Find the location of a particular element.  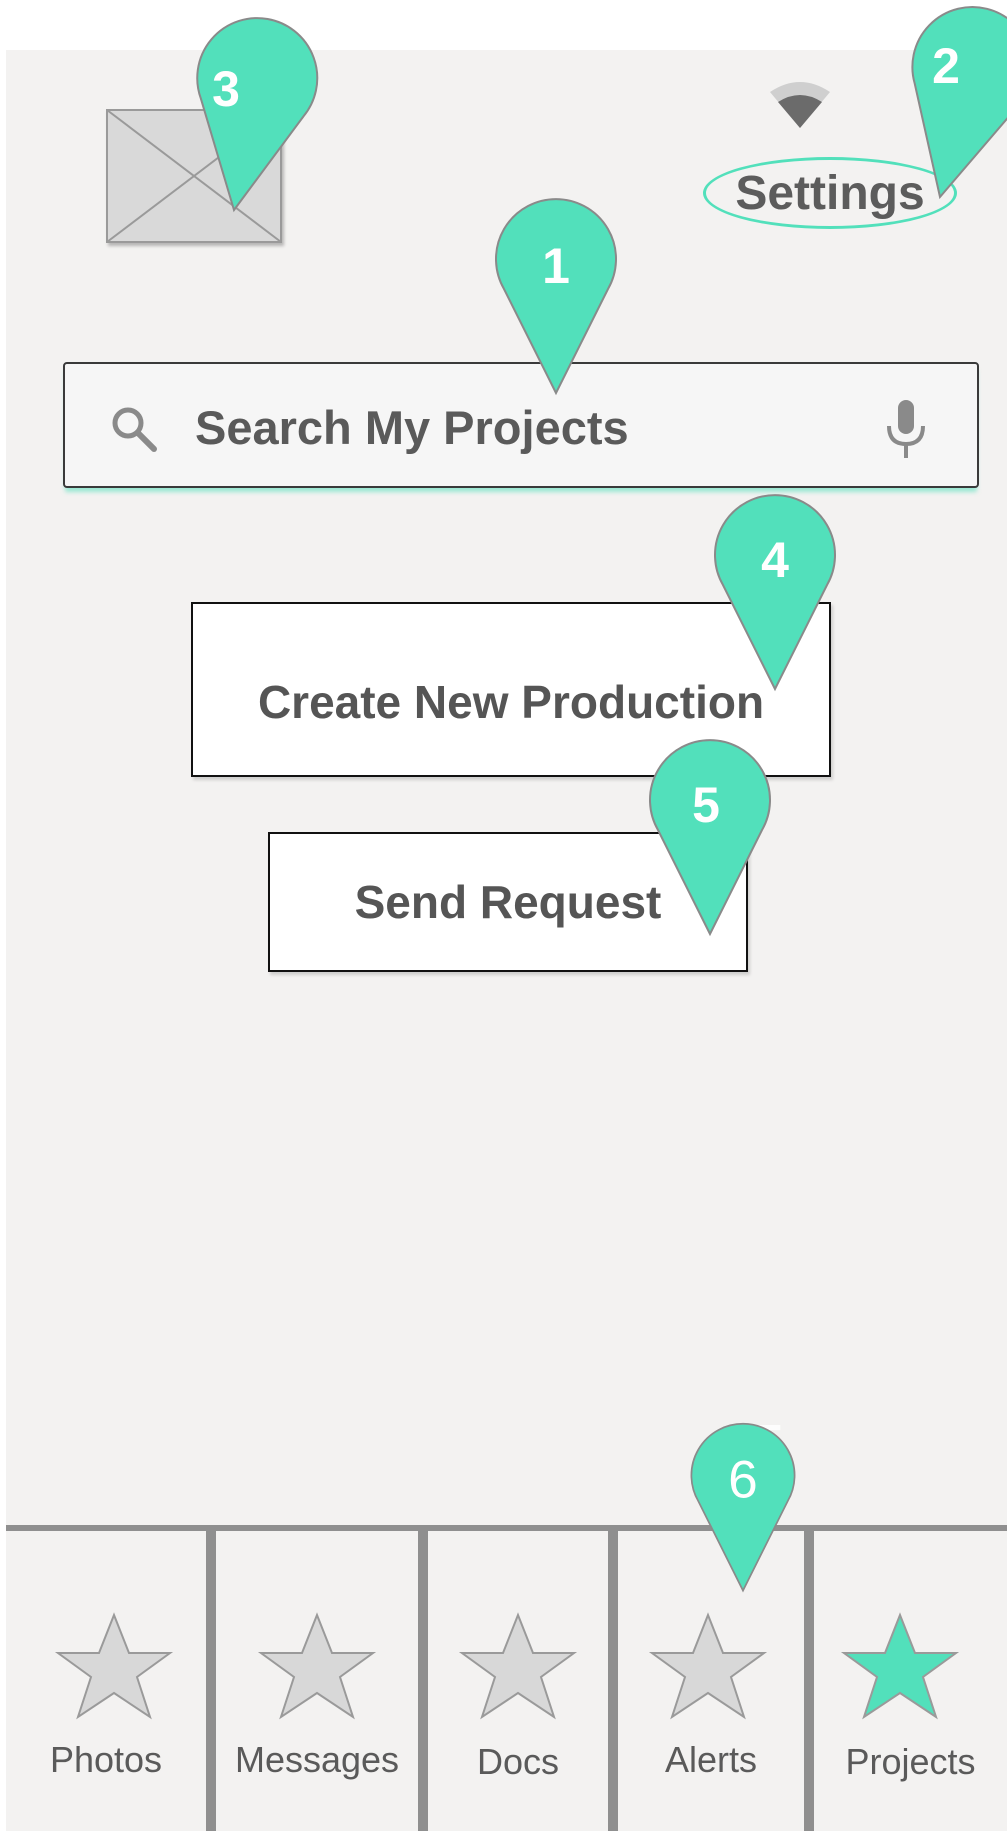

annotation-pin-4: 4 is located at coordinates (775, 598).